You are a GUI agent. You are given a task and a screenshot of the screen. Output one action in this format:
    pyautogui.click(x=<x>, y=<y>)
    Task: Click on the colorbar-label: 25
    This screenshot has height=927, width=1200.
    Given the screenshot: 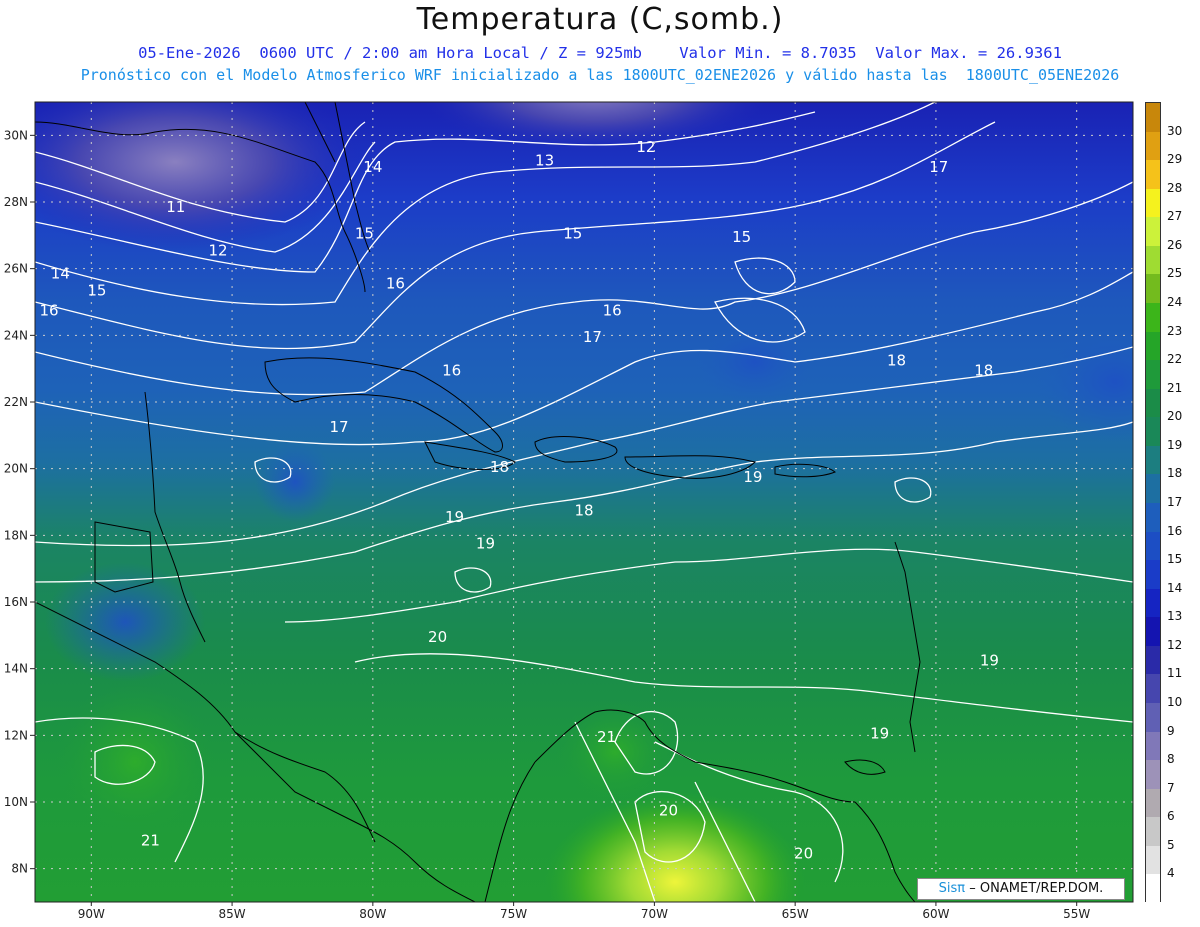 What is the action you would take?
    pyautogui.click(x=1175, y=273)
    